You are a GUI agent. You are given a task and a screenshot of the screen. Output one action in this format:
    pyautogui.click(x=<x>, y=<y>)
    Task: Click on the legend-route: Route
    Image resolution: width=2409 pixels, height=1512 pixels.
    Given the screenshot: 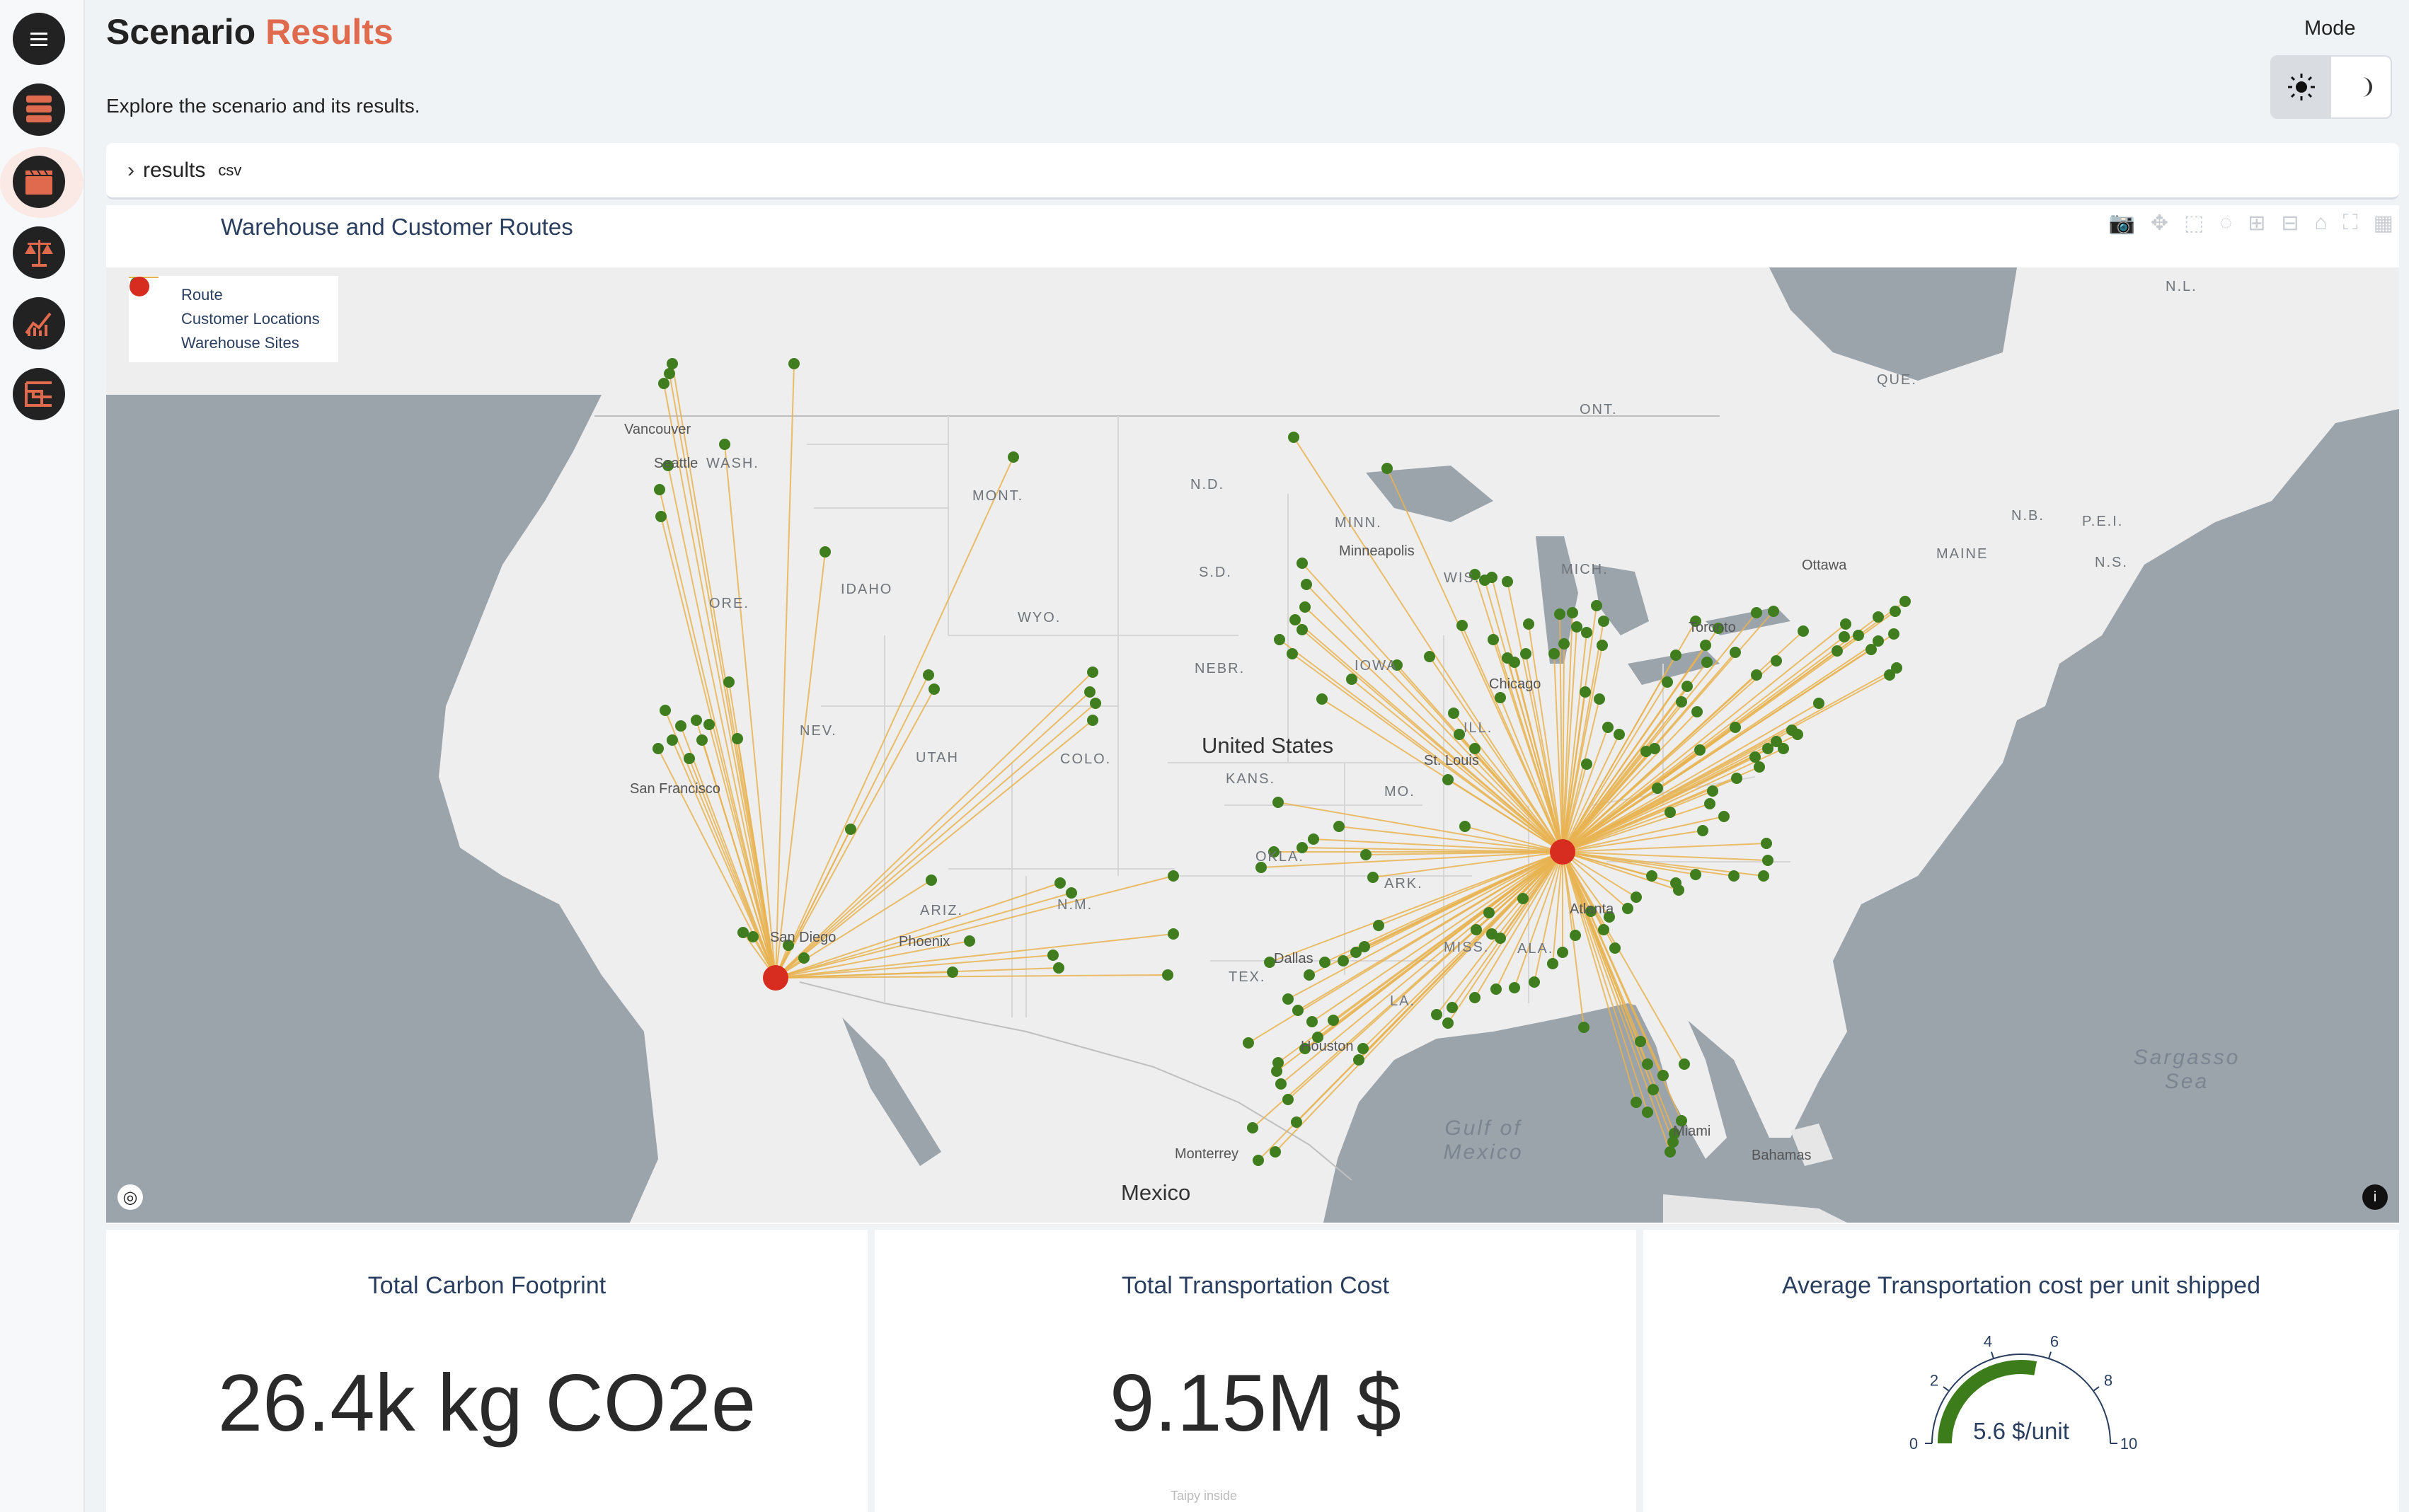 What is the action you would take?
    pyautogui.click(x=228, y=292)
    